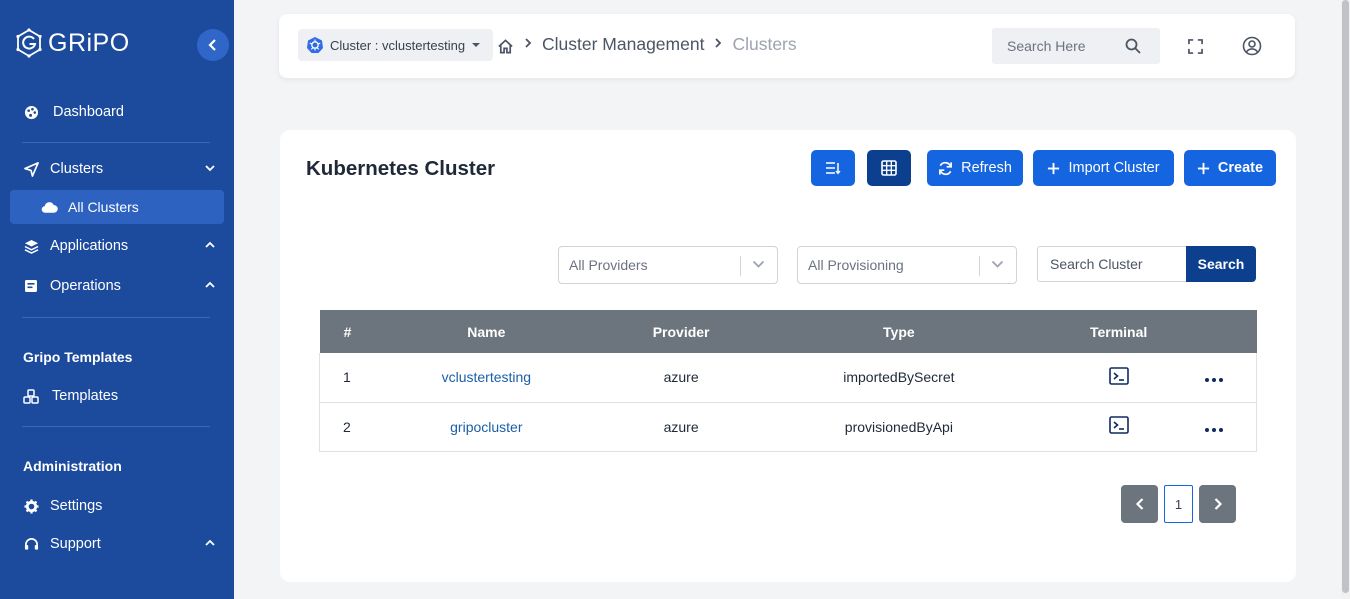  I want to click on sidebar-item-label: Dashboard, so click(88, 112).